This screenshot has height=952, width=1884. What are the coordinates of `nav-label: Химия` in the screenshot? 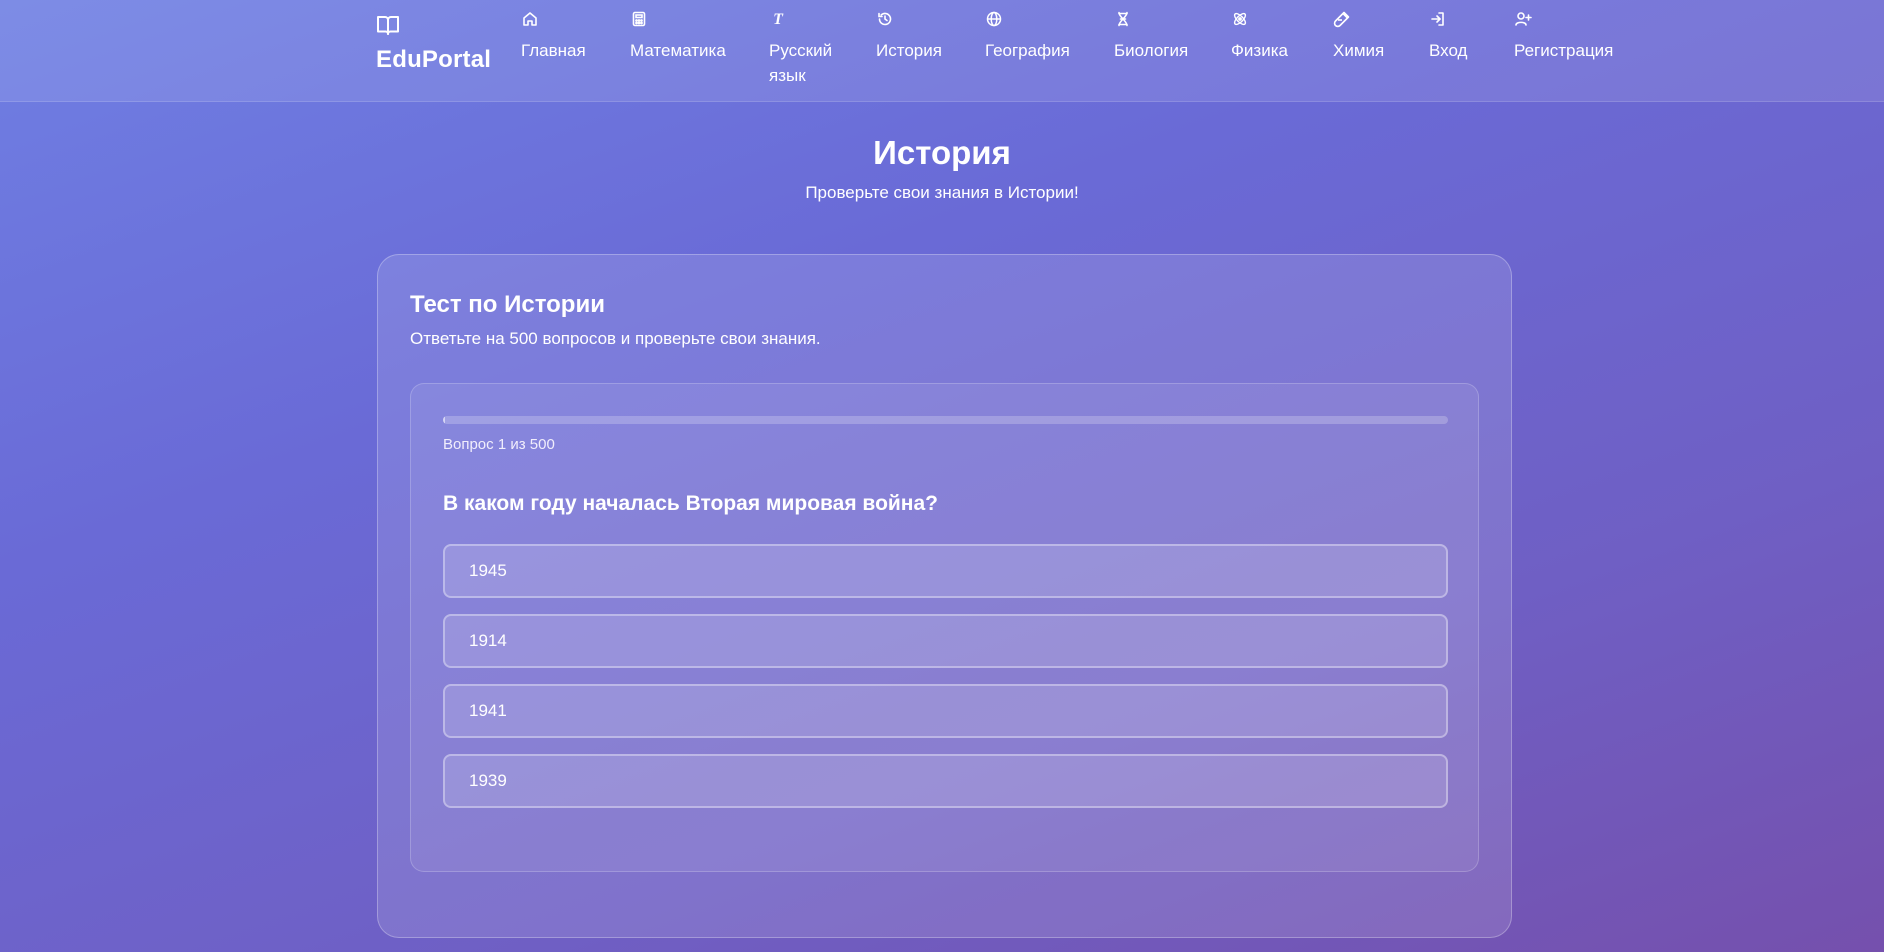 It's located at (1359, 50).